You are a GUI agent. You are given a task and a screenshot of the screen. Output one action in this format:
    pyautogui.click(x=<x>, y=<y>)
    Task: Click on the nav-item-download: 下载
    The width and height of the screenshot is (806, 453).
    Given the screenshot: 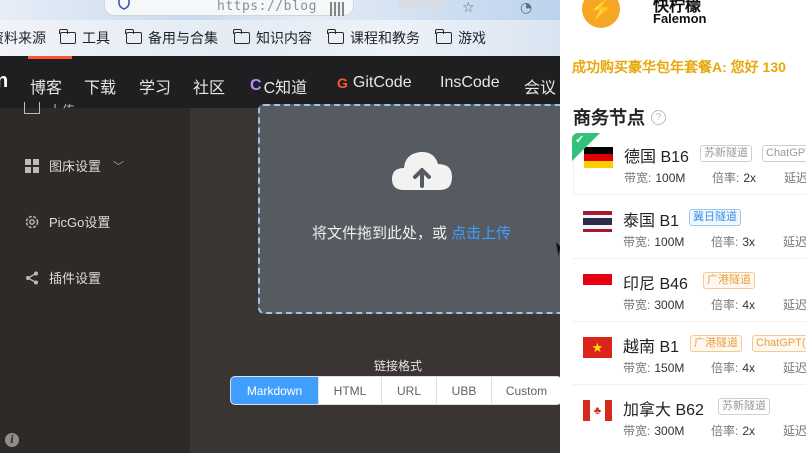 What is the action you would take?
    pyautogui.click(x=100, y=86)
    